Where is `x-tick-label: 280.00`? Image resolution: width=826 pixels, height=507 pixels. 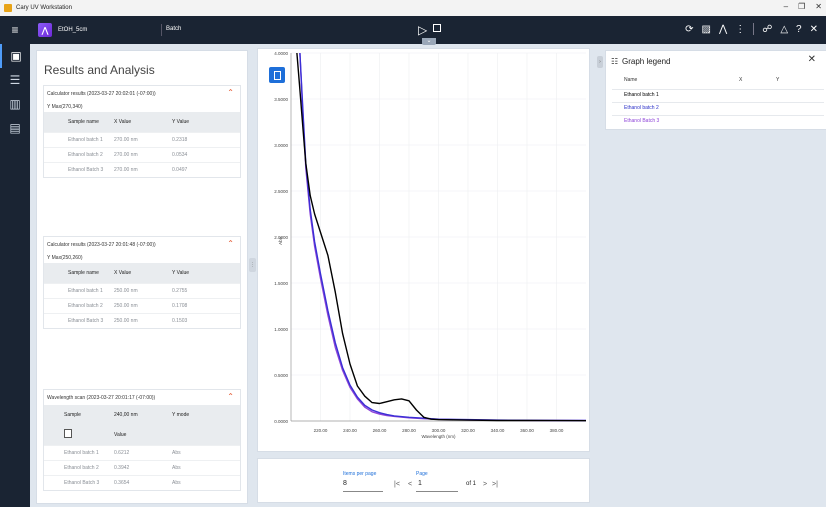
x-tick-label: 280.00 is located at coordinates (409, 430).